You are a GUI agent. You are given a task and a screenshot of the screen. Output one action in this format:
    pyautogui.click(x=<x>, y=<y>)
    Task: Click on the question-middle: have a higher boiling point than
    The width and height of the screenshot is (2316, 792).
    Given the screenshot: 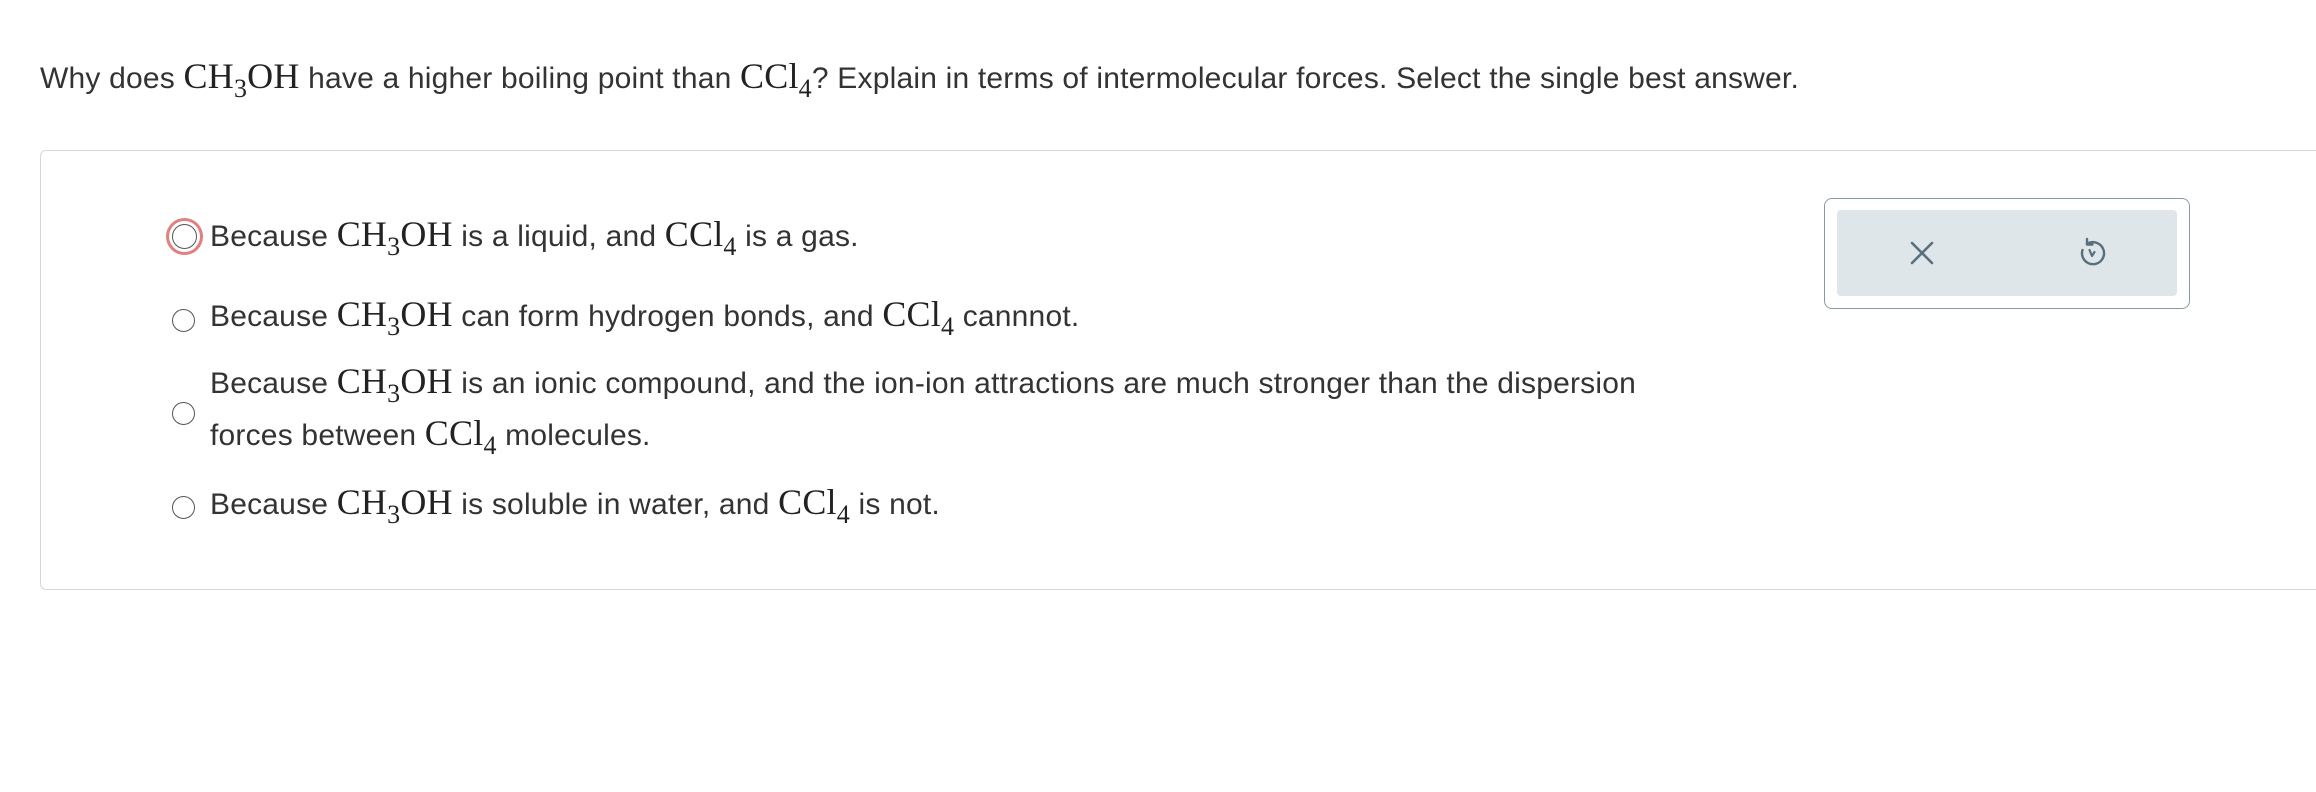 What is the action you would take?
    pyautogui.click(x=520, y=78)
    